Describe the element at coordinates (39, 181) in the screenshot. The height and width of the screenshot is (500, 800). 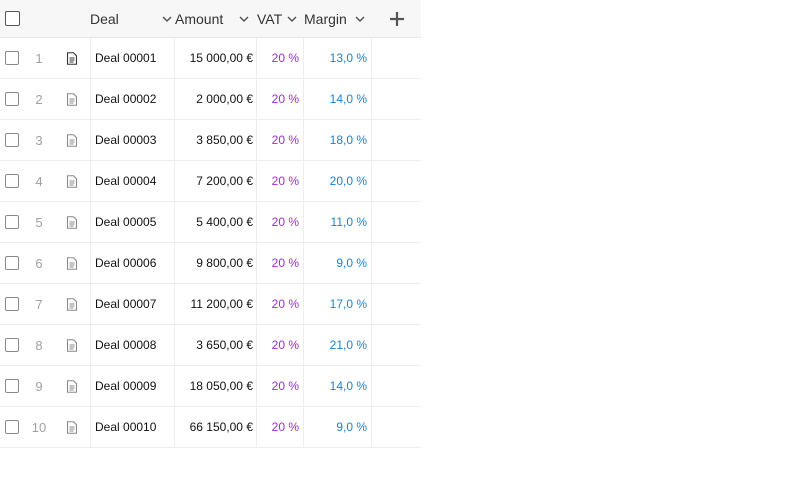
I see `row-number: 4` at that location.